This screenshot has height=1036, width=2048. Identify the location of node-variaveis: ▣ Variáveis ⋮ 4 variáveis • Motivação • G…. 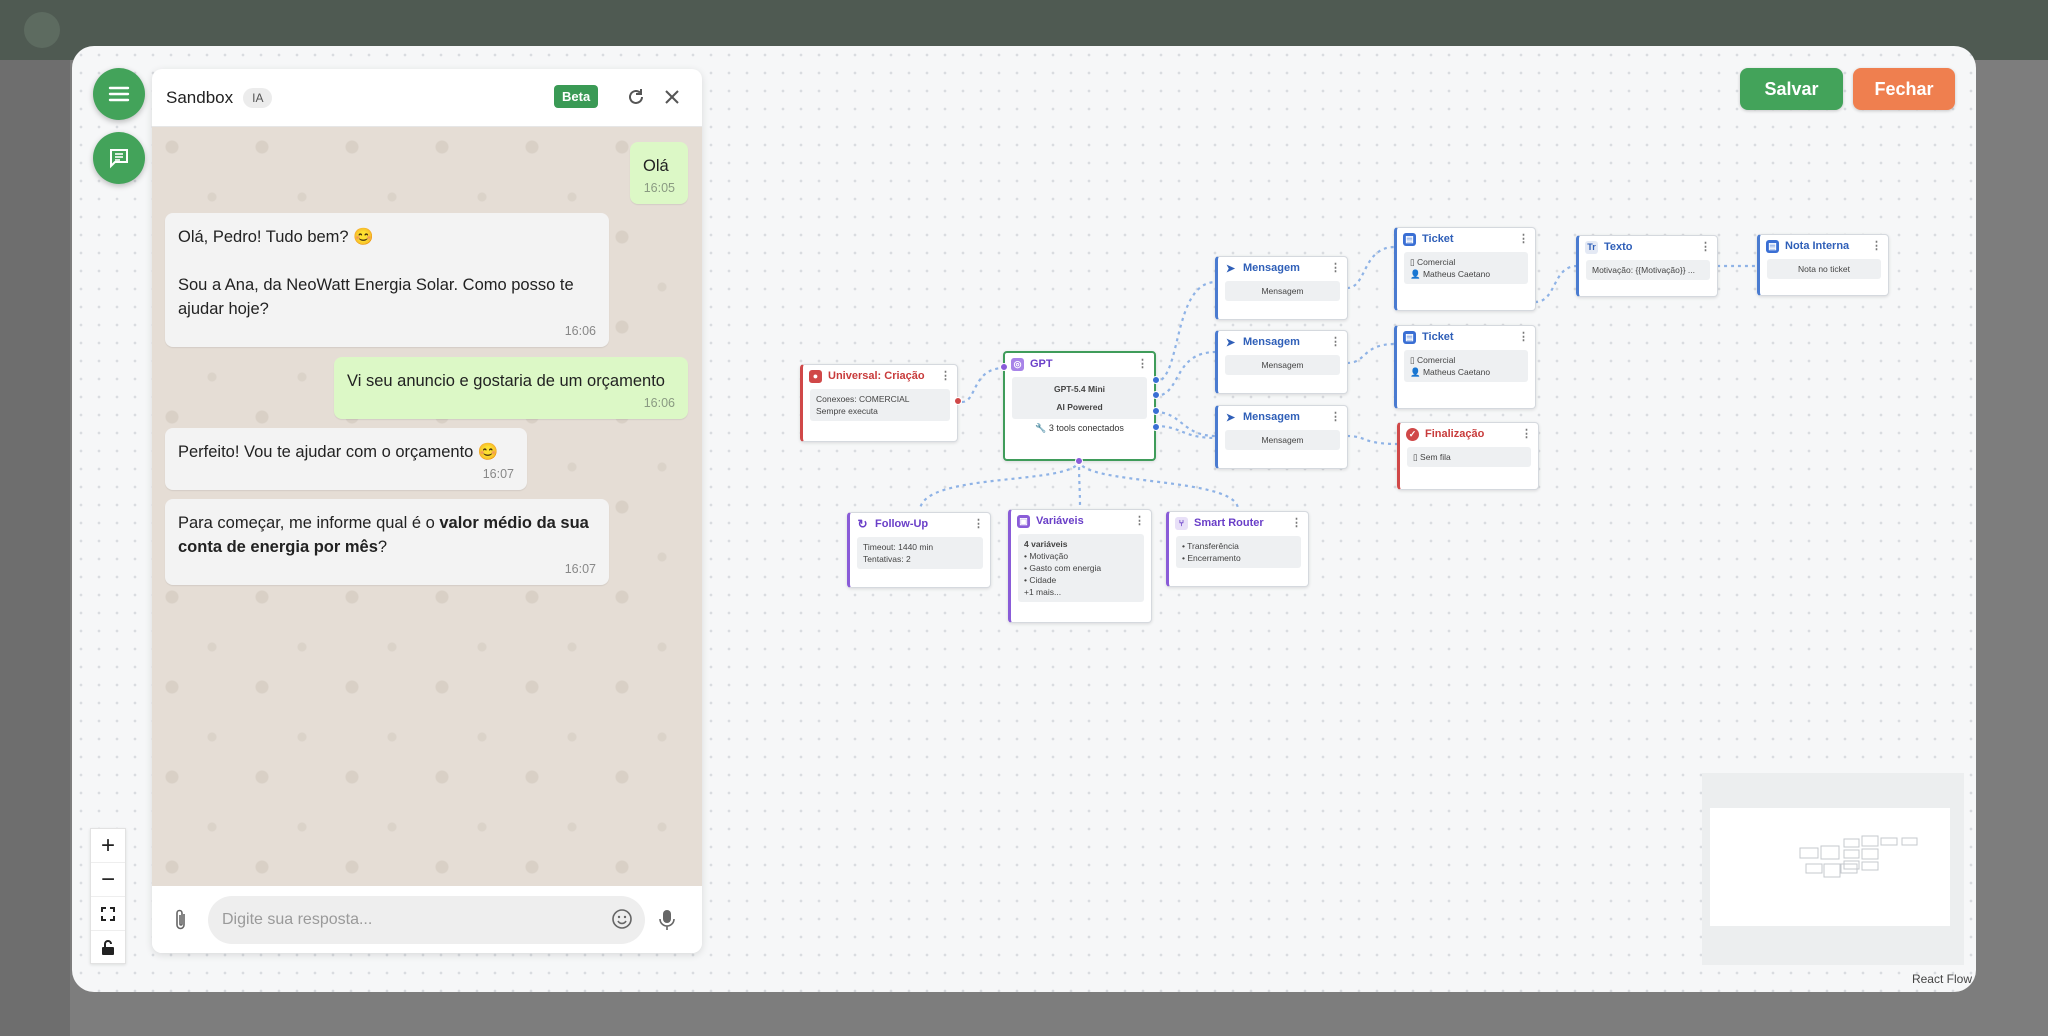
(1080, 566).